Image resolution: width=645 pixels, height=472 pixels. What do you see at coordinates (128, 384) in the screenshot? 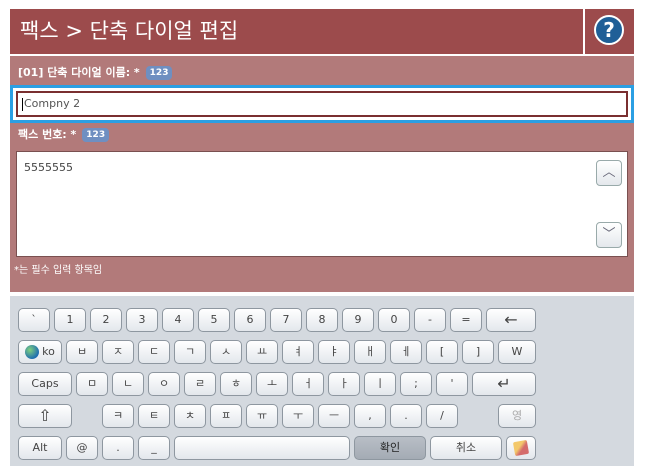
I see `key-n: ㄴ` at bounding box center [128, 384].